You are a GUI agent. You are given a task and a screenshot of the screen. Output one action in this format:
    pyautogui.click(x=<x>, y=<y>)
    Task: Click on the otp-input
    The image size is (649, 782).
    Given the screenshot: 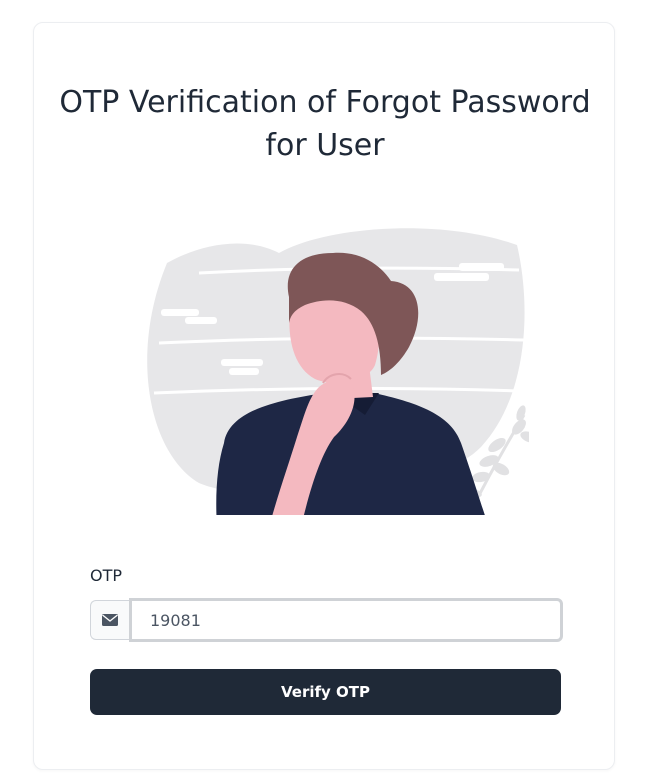 What is the action you would take?
    pyautogui.click(x=346, y=620)
    